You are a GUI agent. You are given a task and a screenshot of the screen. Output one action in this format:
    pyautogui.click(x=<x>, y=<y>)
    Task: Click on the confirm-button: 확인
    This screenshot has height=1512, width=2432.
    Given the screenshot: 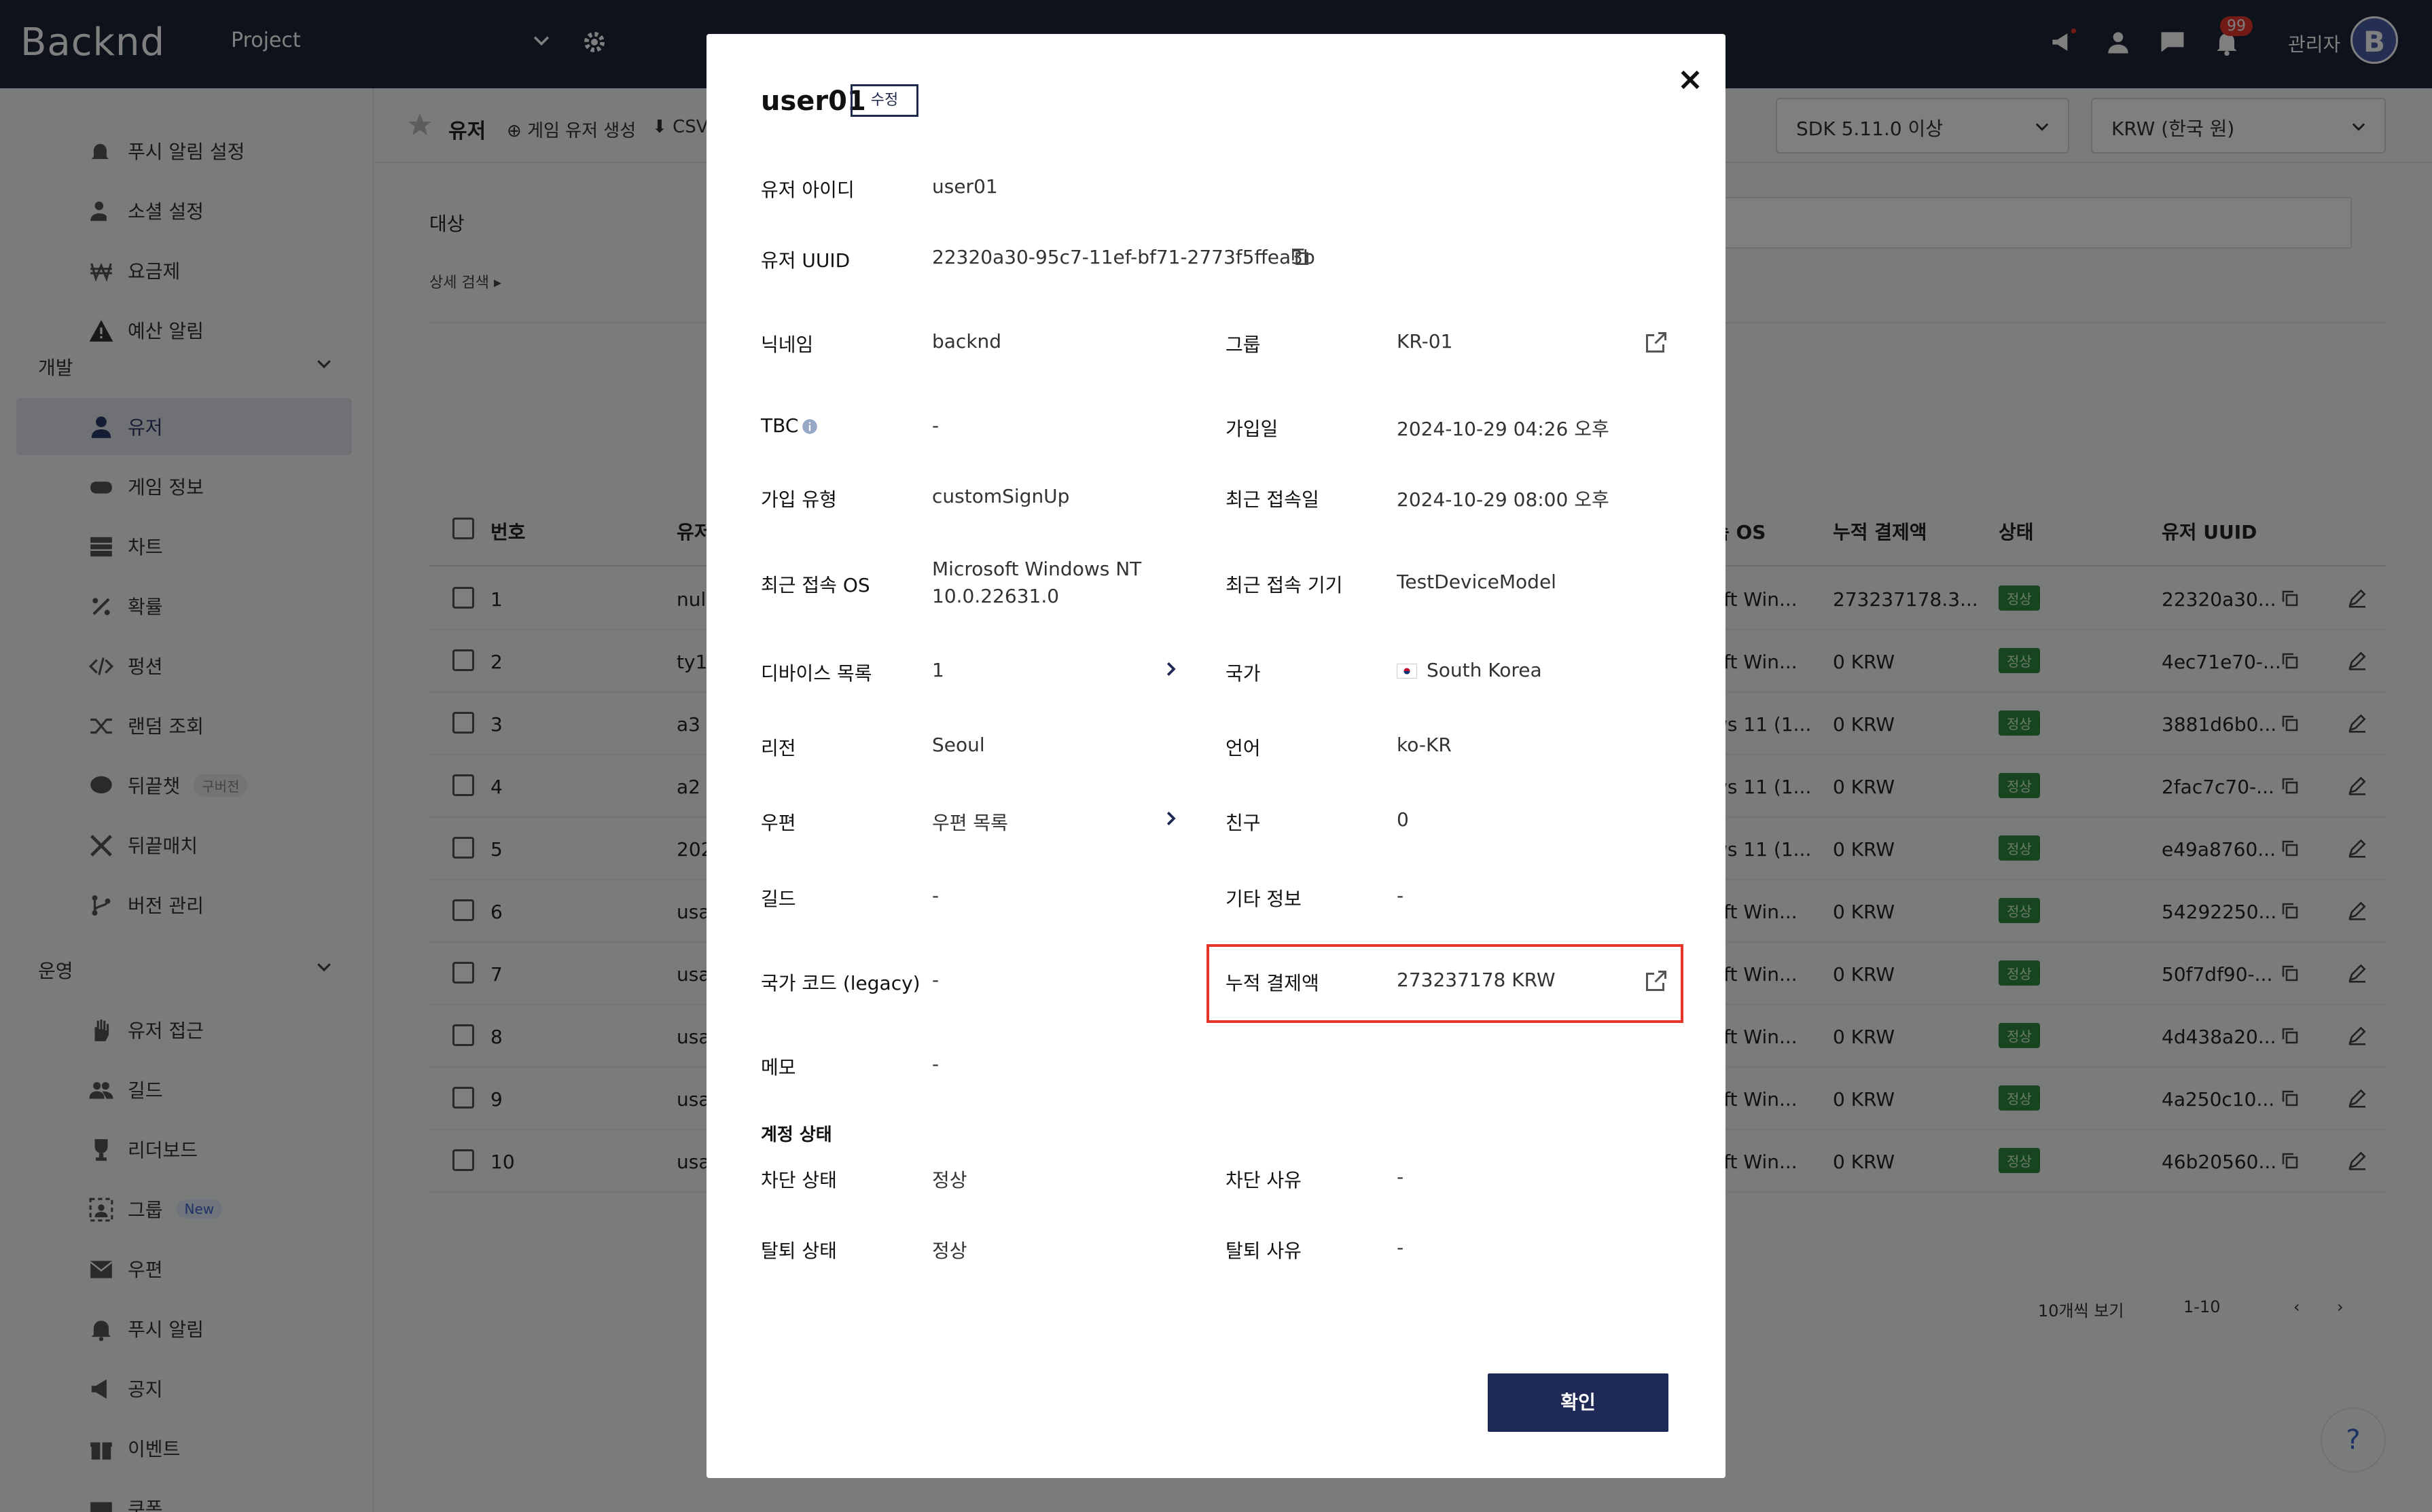 What is the action you would take?
    pyautogui.click(x=1578, y=1403)
    